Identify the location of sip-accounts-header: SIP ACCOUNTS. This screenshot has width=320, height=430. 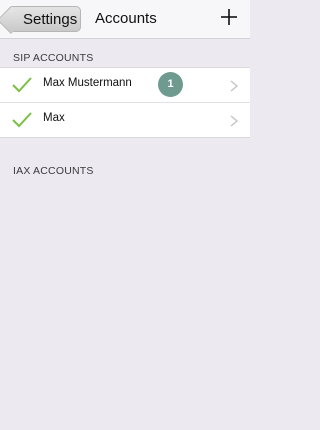
(53, 58).